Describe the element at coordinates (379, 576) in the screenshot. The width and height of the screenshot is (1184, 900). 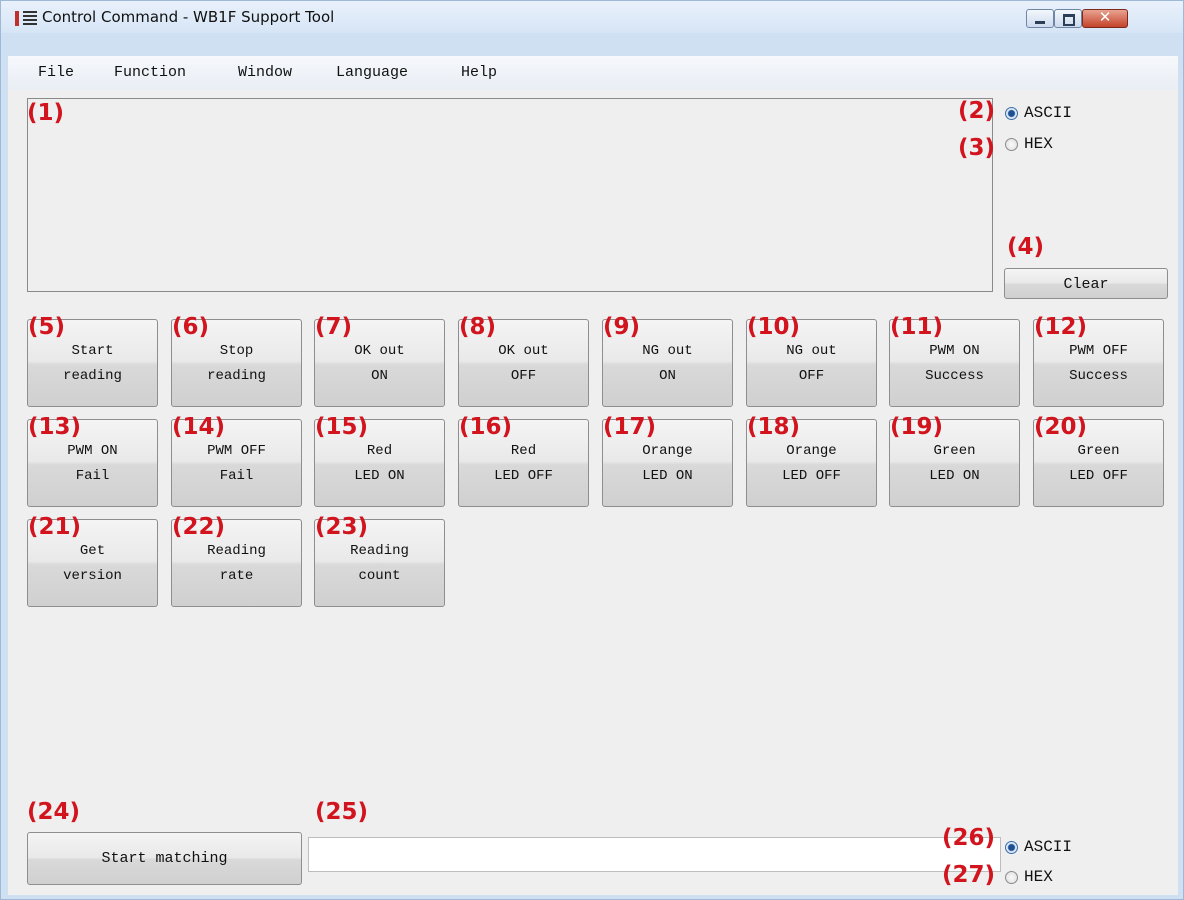
I see `command-label-line2: count` at that location.